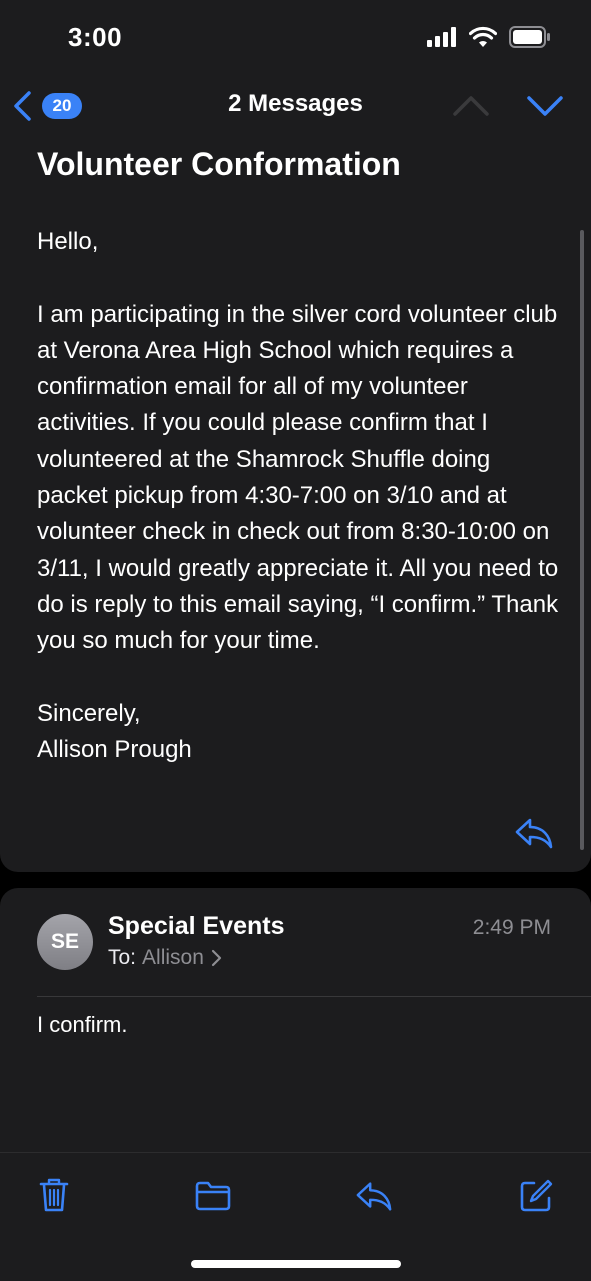  What do you see at coordinates (536, 1196) in the screenshot?
I see `compose-icon` at bounding box center [536, 1196].